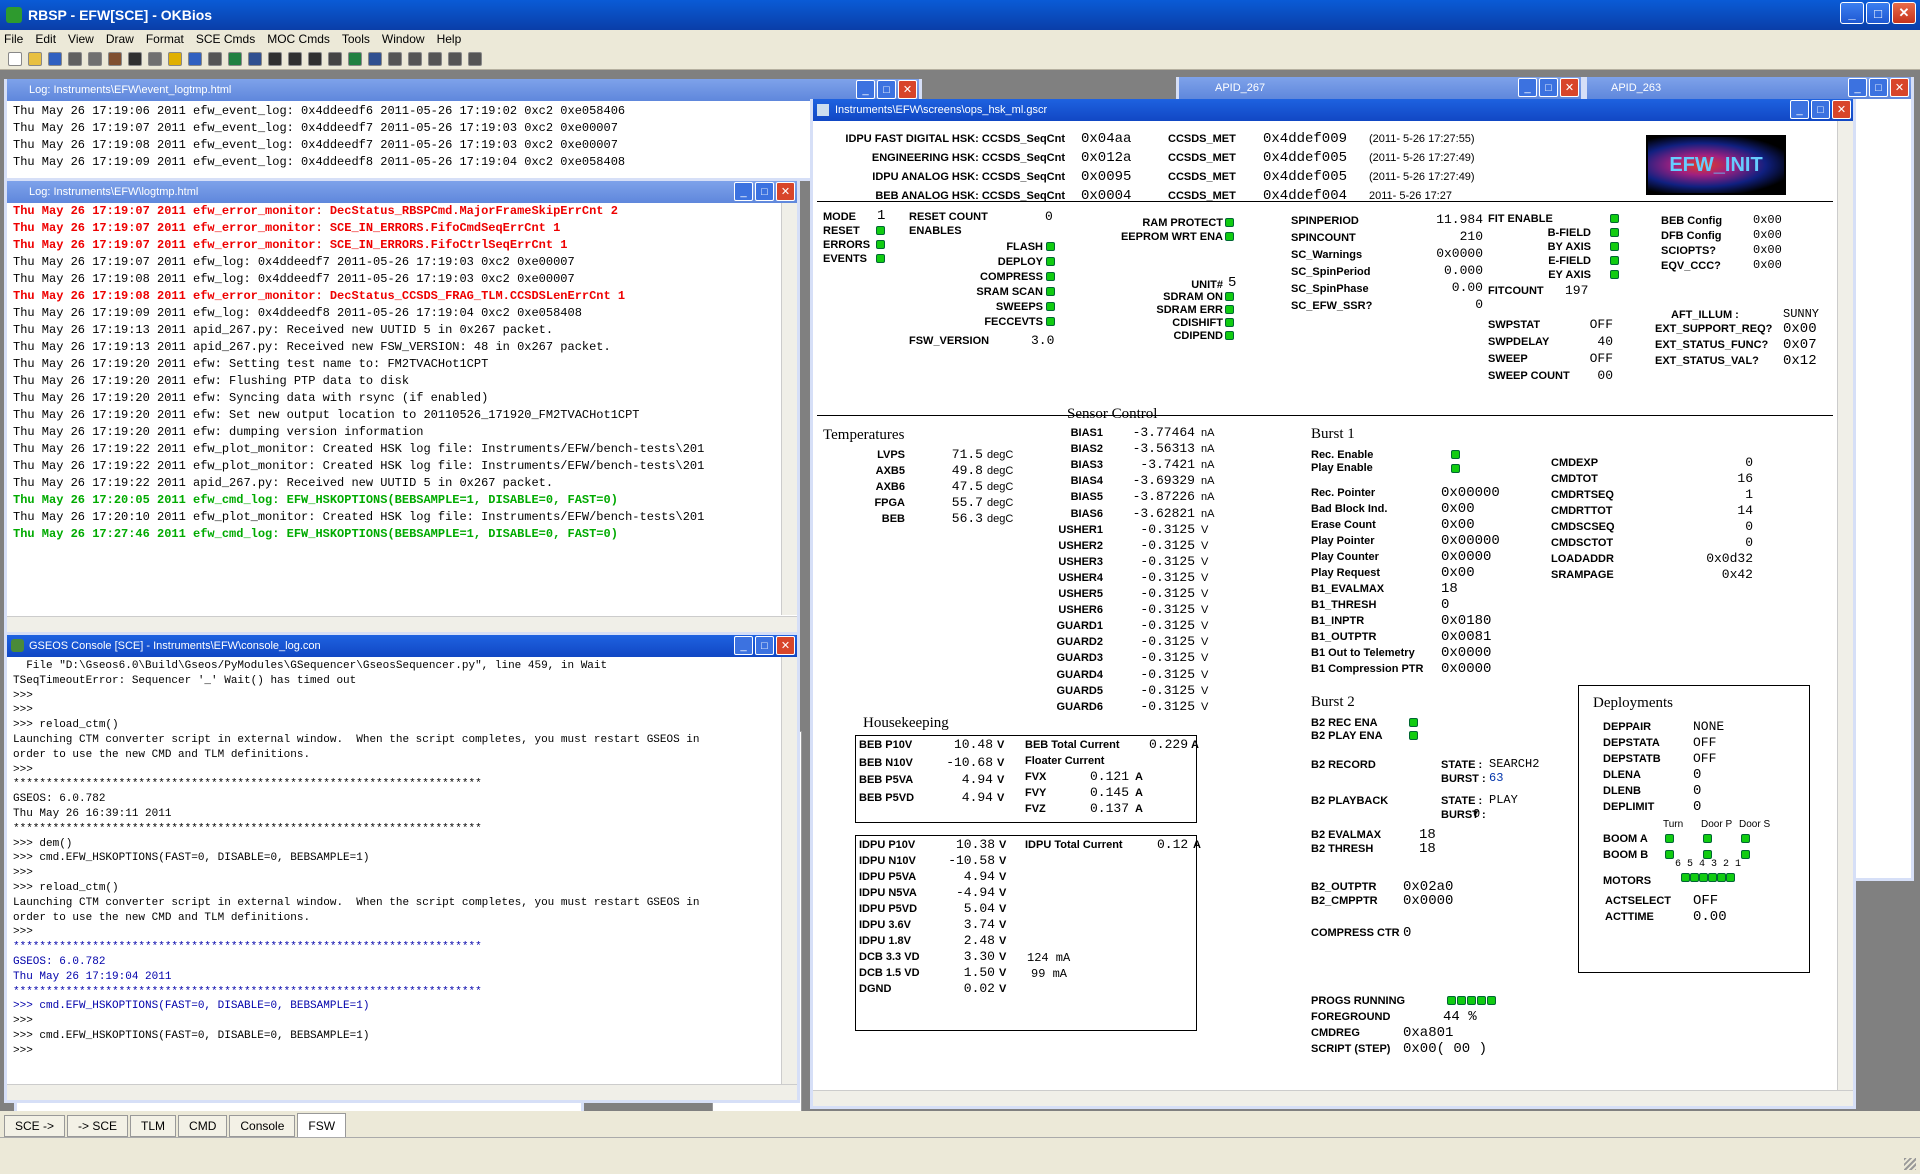  Describe the element at coordinates (1463, 270) in the screenshot. I see `hsk-value: 0.000` at that location.